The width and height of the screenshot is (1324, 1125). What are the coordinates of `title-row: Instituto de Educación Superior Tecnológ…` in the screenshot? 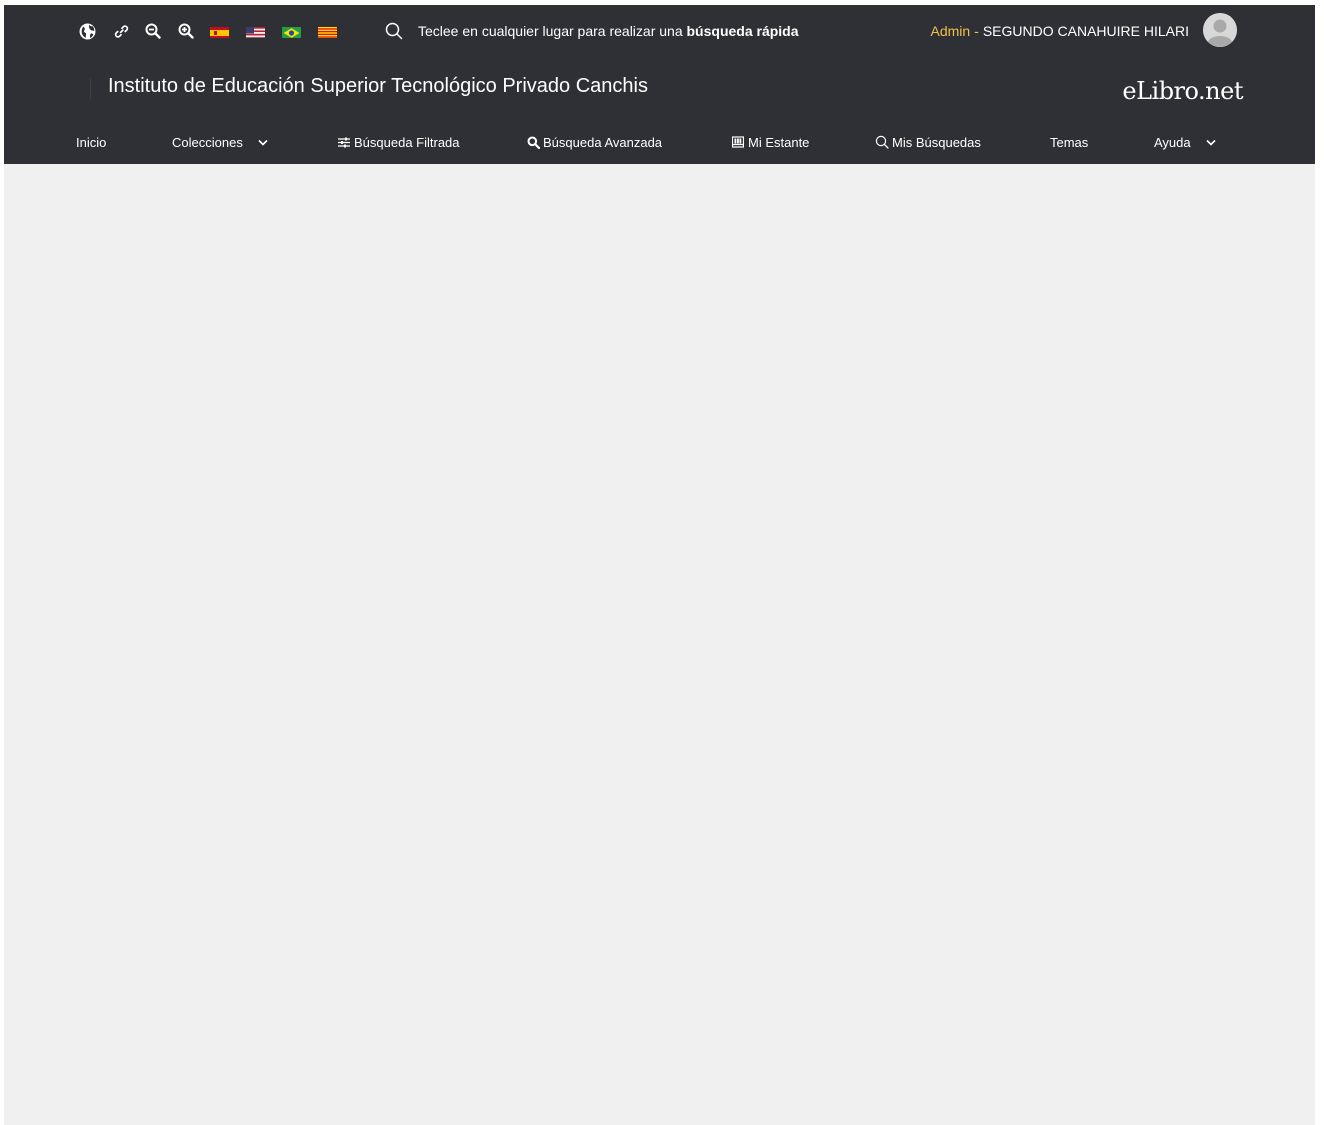 It's located at (659, 88).